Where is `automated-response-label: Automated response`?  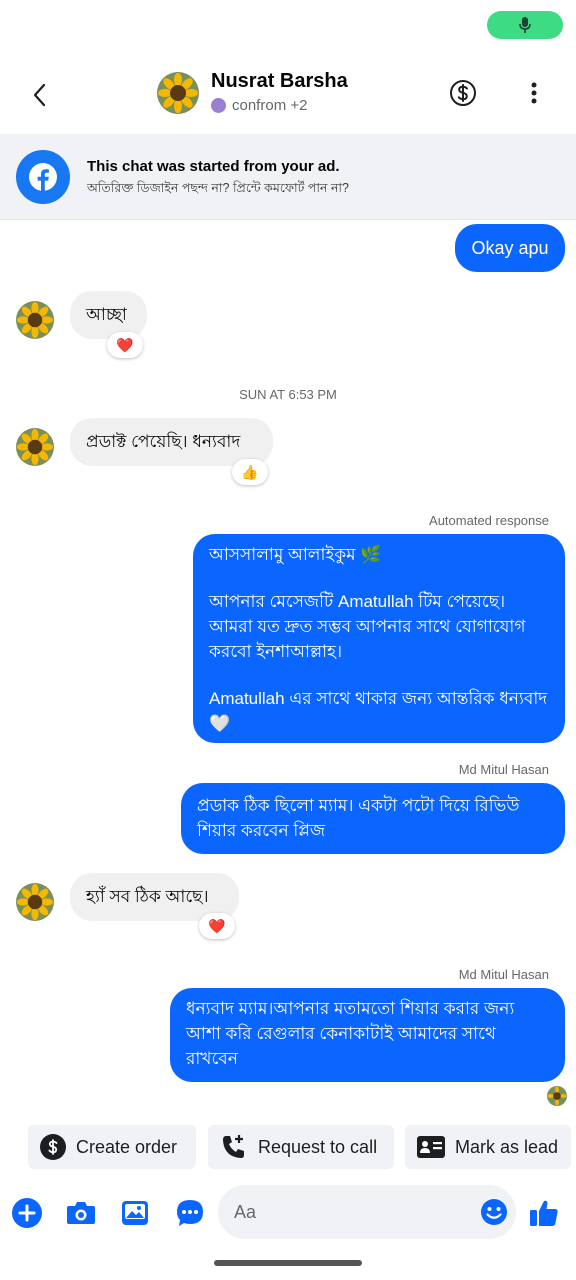
automated-response-label: Automated response is located at coordinates (489, 520).